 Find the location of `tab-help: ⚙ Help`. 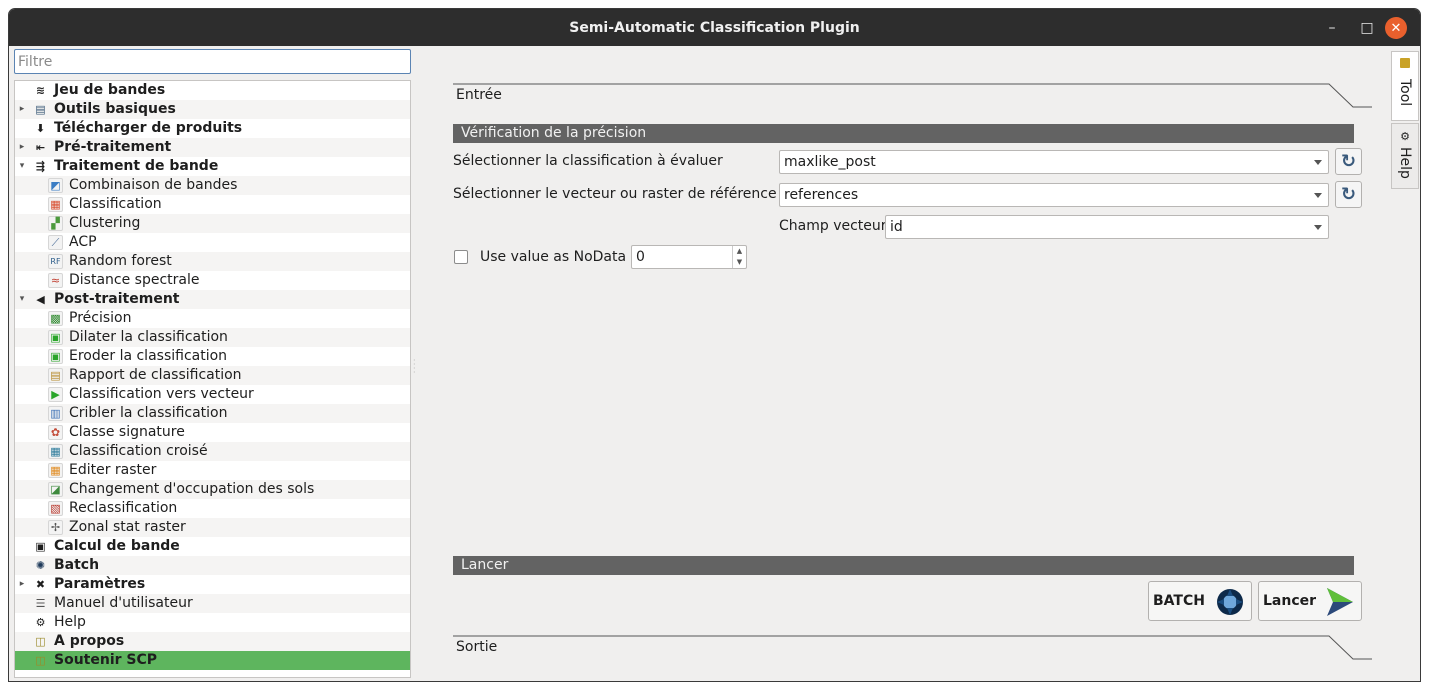

tab-help: ⚙ Help is located at coordinates (1405, 156).